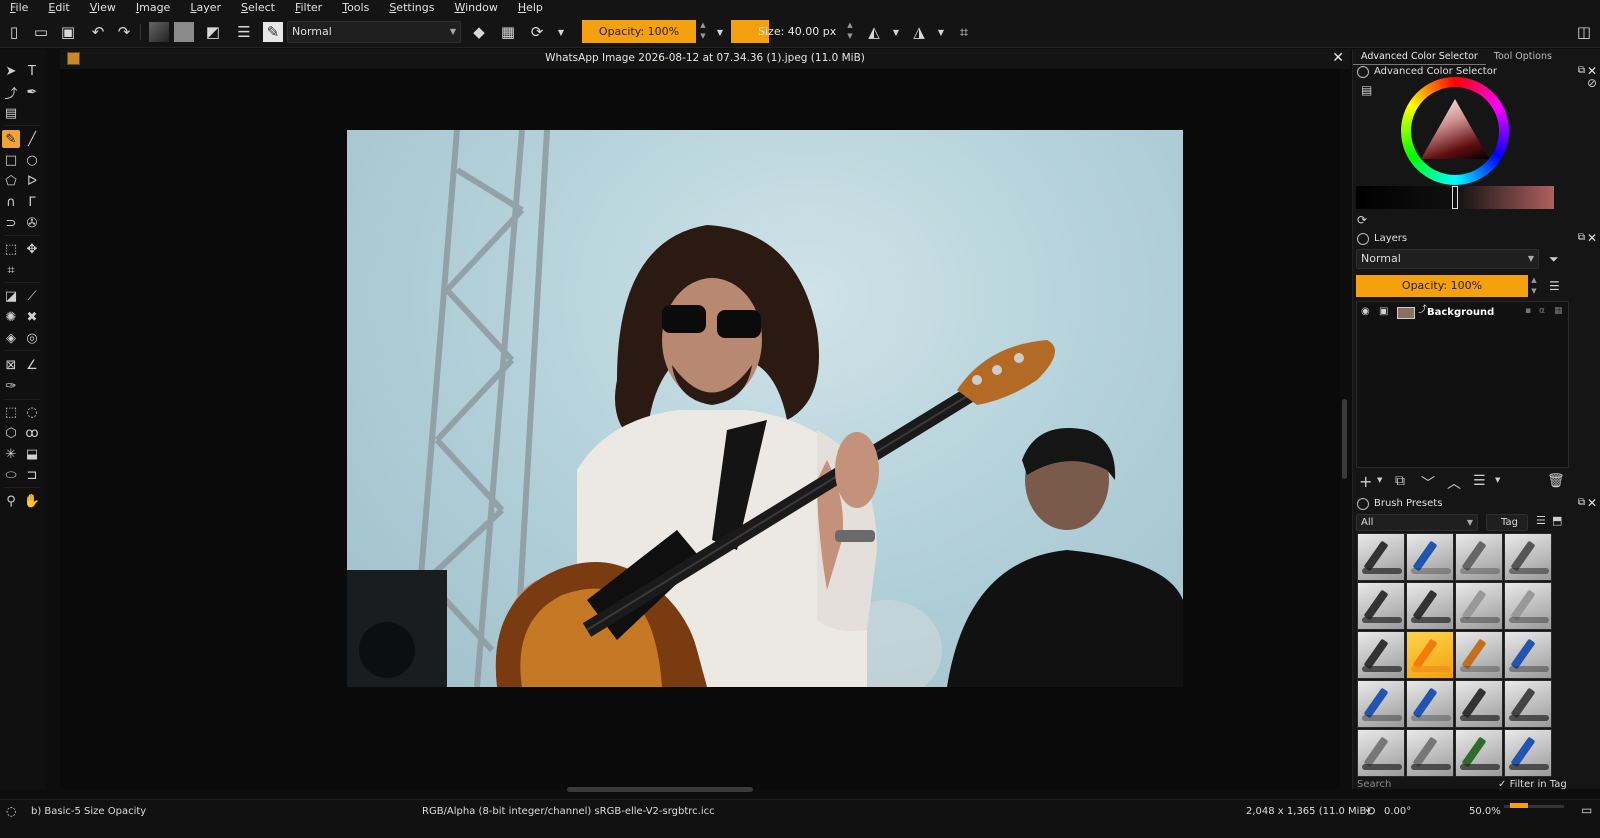 The width and height of the screenshot is (1600, 838). What do you see at coordinates (32, 139) in the screenshot?
I see `line-tool-icon: ╱` at bounding box center [32, 139].